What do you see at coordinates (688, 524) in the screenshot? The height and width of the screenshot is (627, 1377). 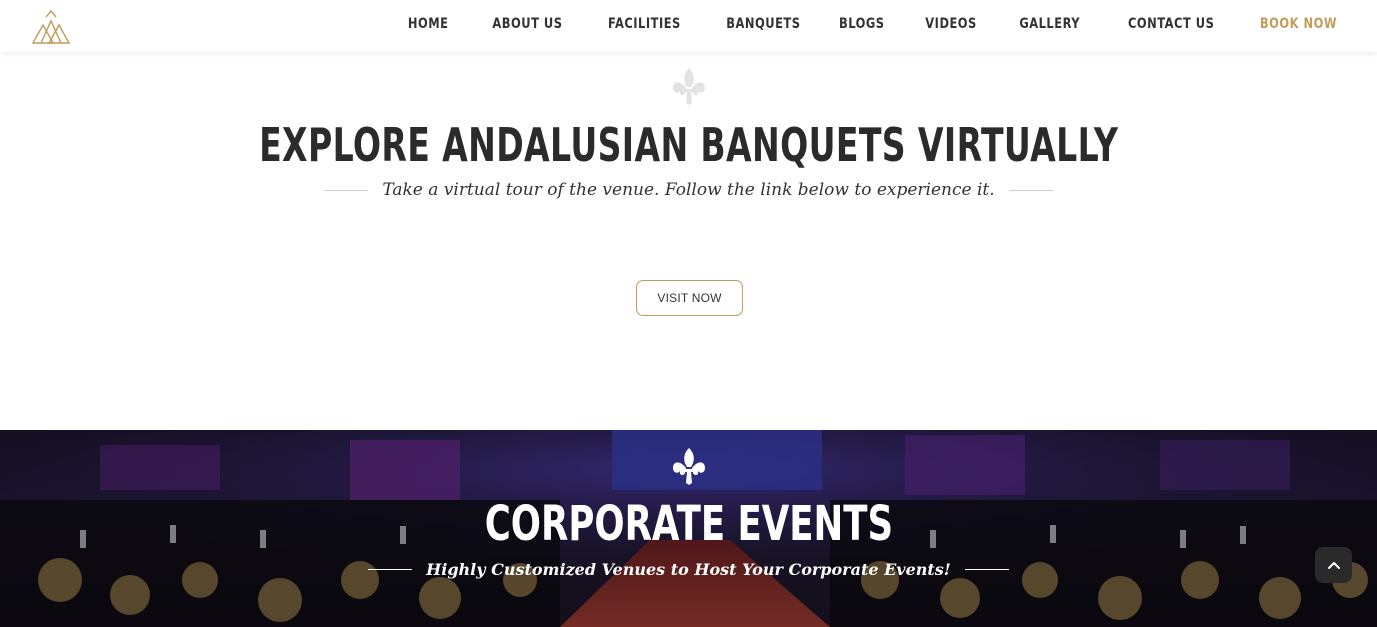 I see `corporate-events-title: CORPORATE EVENTS` at bounding box center [688, 524].